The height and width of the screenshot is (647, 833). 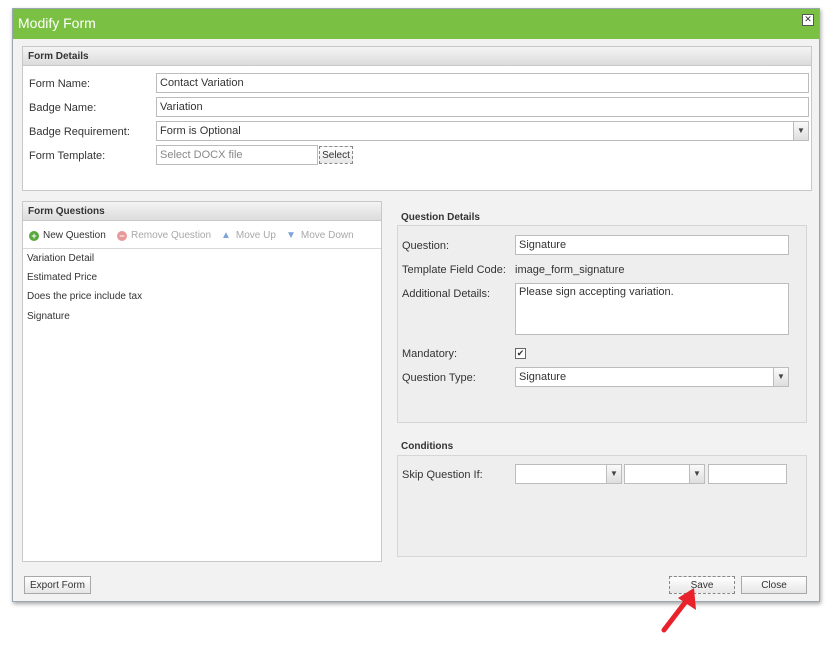 I want to click on question-input, so click(x=652, y=245).